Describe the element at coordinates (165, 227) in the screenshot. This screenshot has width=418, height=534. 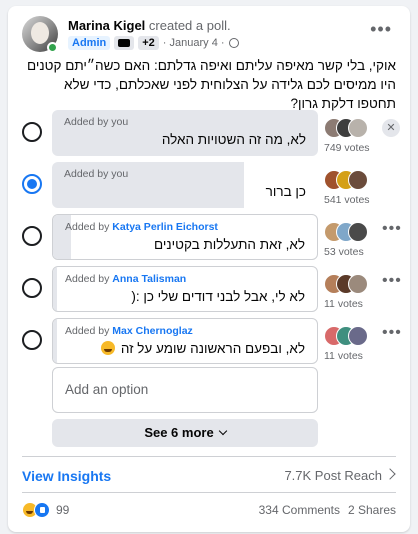
I see `added-by-name: Katya Perlin Eichorst` at that location.